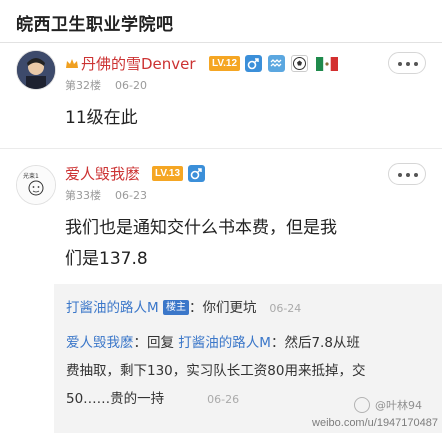  Describe the element at coordinates (201, 228) in the screenshot. I see `post-content-line: 我们也是通知交什么书本费，但是我` at that location.